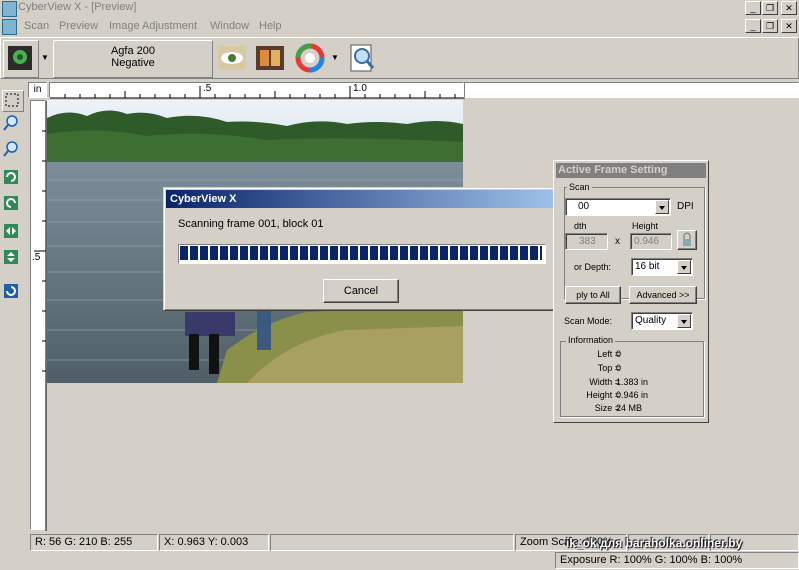  Describe the element at coordinates (631, 170) in the screenshot. I see `panel-title: Active Frame Setting` at that location.